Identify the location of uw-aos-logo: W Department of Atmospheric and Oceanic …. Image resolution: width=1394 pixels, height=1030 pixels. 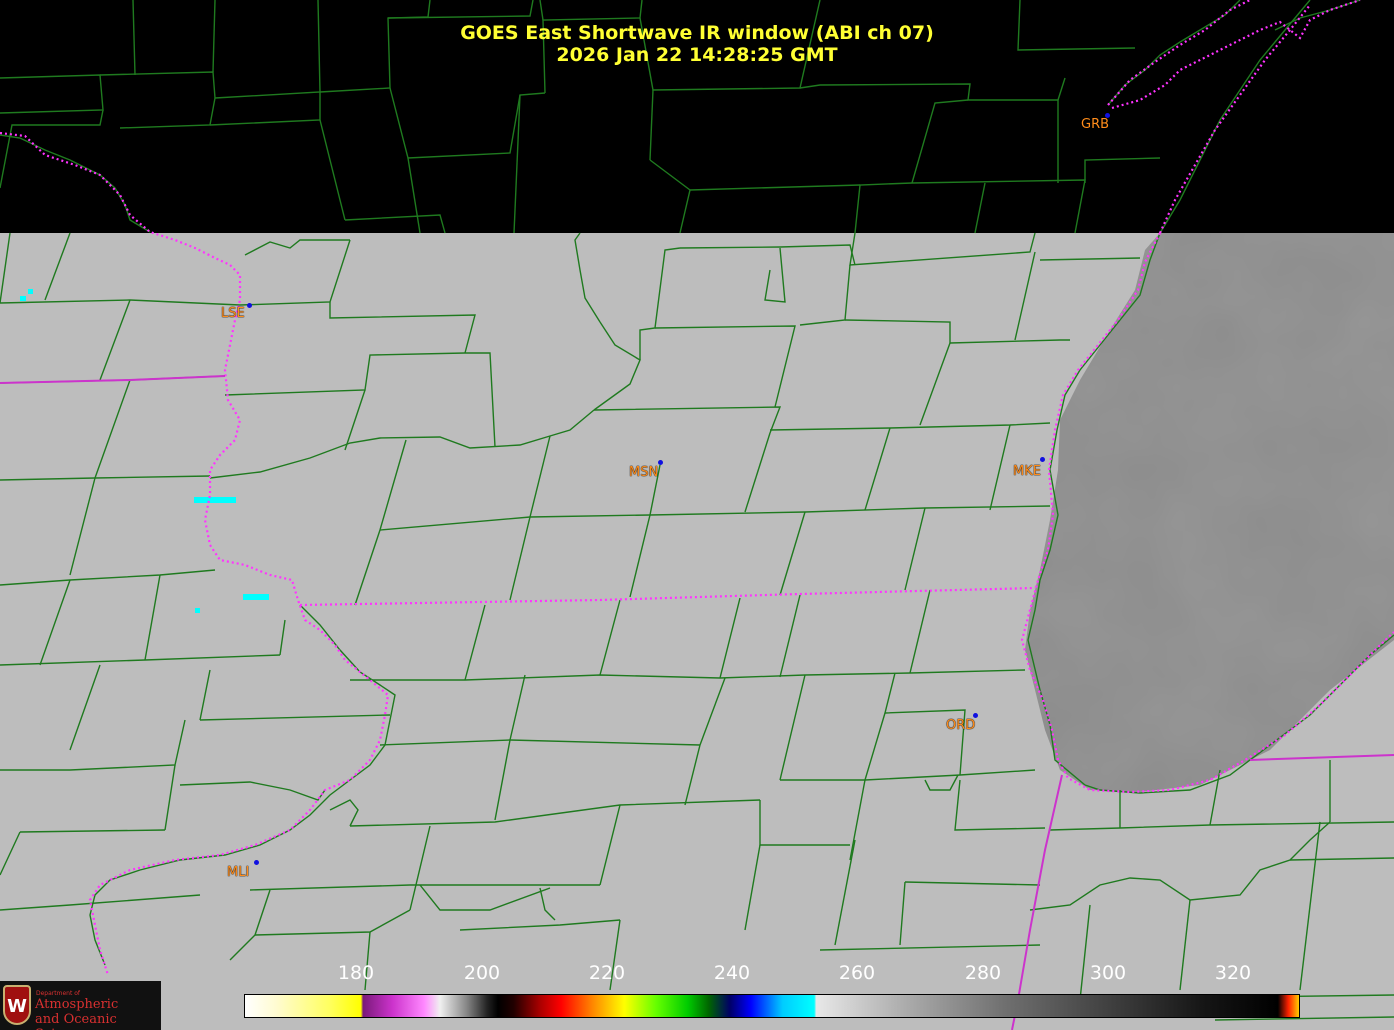
(80, 1005).